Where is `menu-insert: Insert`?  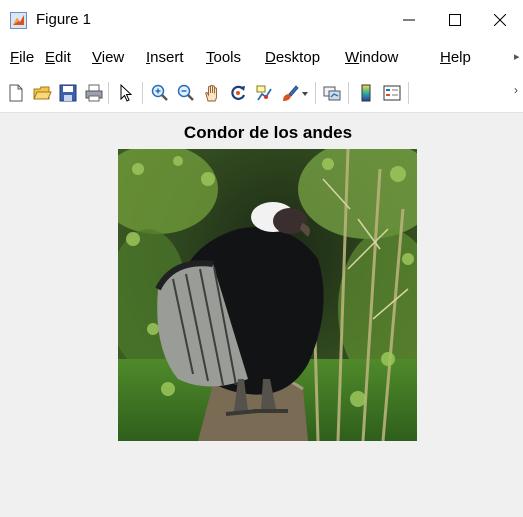 menu-insert: Insert is located at coordinates (165, 58).